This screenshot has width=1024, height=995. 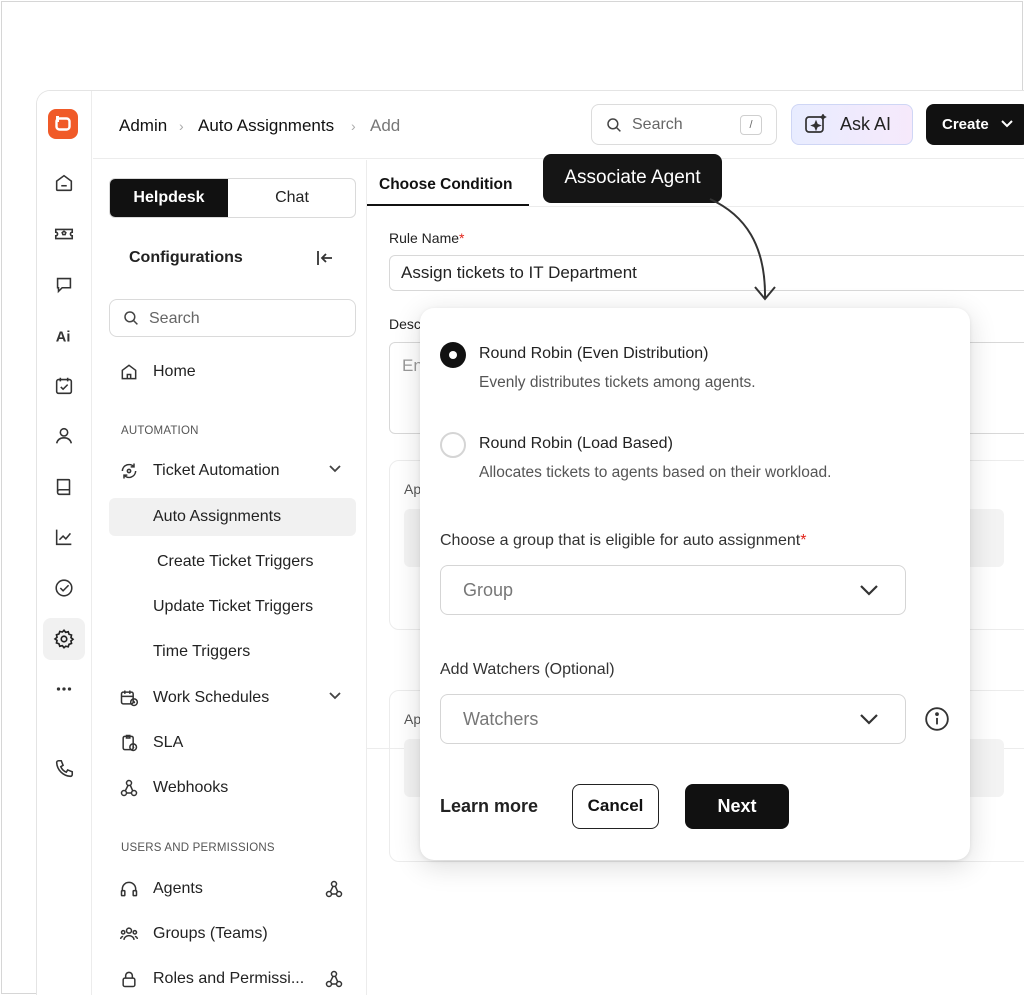 What do you see at coordinates (217, 516) in the screenshot?
I see `sidebar-item-label: Auto Assignments` at bounding box center [217, 516].